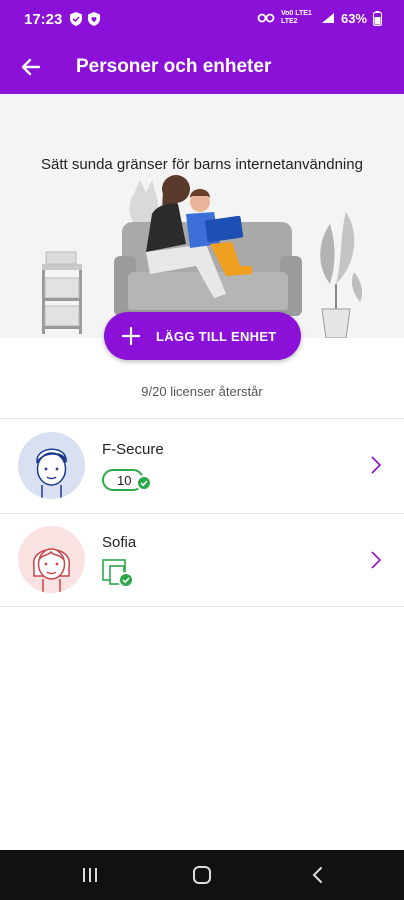  What do you see at coordinates (51, 570) in the screenshot?
I see `girl-face-icon` at bounding box center [51, 570].